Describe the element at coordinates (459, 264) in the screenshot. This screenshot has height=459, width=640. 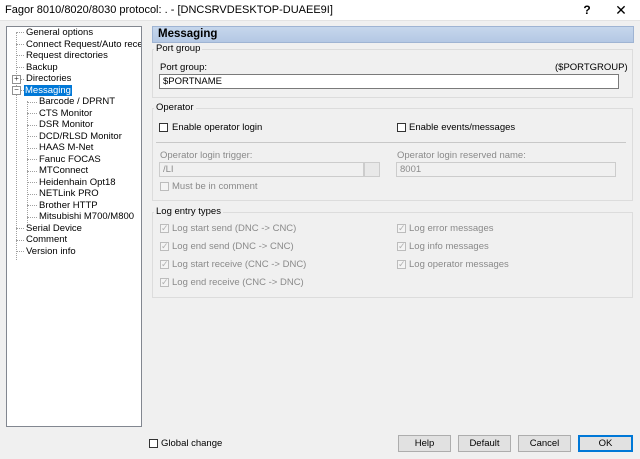
I see `log-operator-messages-label: Log operator messages` at that location.